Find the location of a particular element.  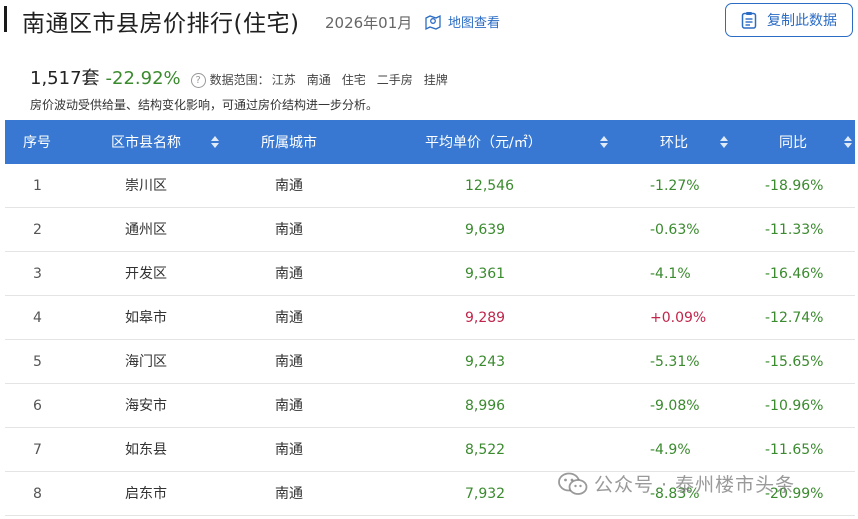

scope-province: 江苏 is located at coordinates (283, 80).